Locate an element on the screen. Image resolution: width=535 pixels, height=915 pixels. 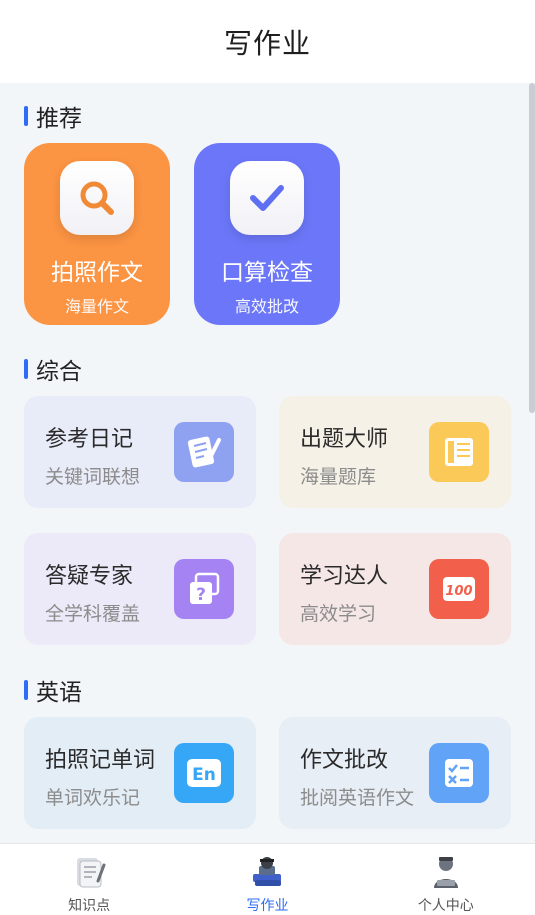
en-icon: En is located at coordinates (204, 773).